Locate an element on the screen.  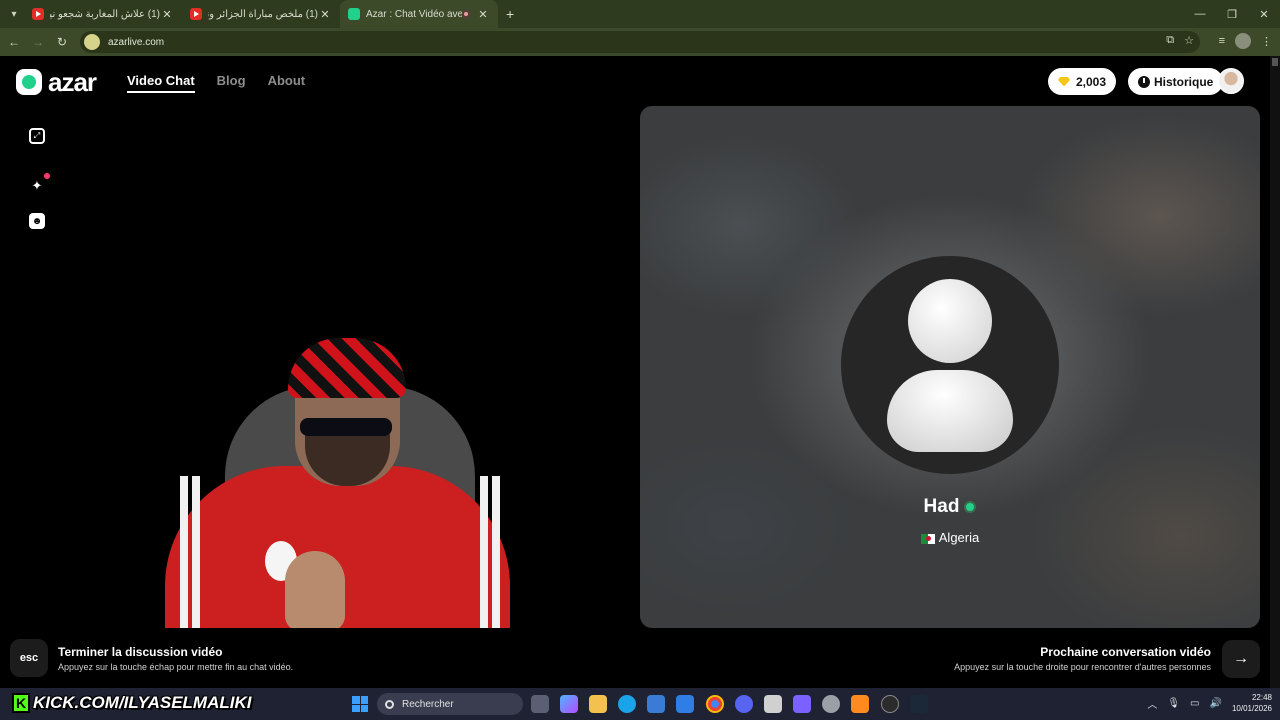
peer-name-row: Had is located at coordinates (950, 507).